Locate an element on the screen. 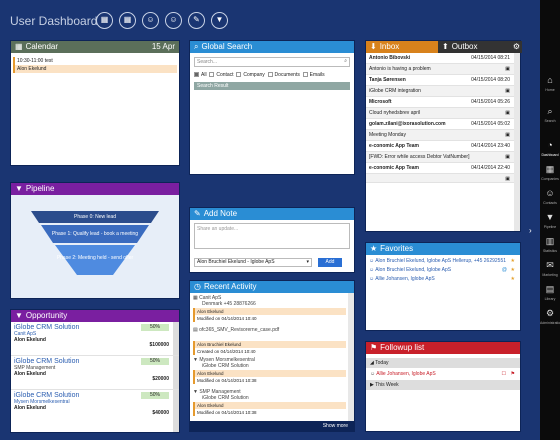  add-note-button: Add is located at coordinates (330, 262).